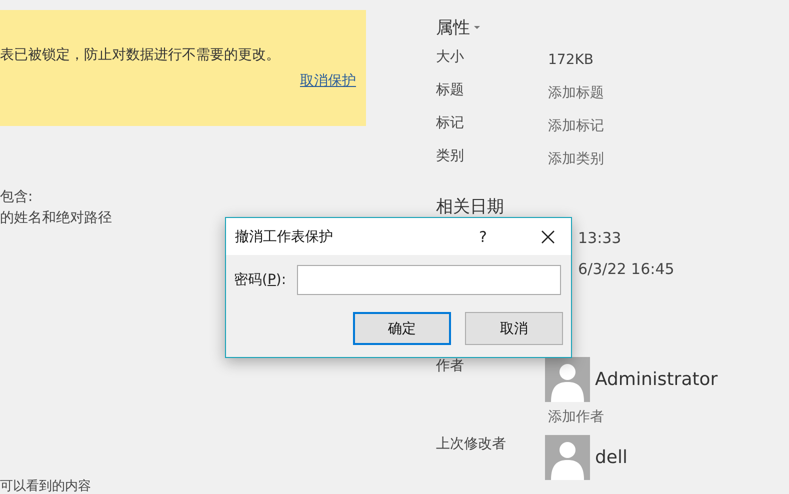 The width and height of the screenshot is (789, 494). What do you see at coordinates (631, 417) in the screenshot?
I see `add-author-link: 添加作者` at bounding box center [631, 417].